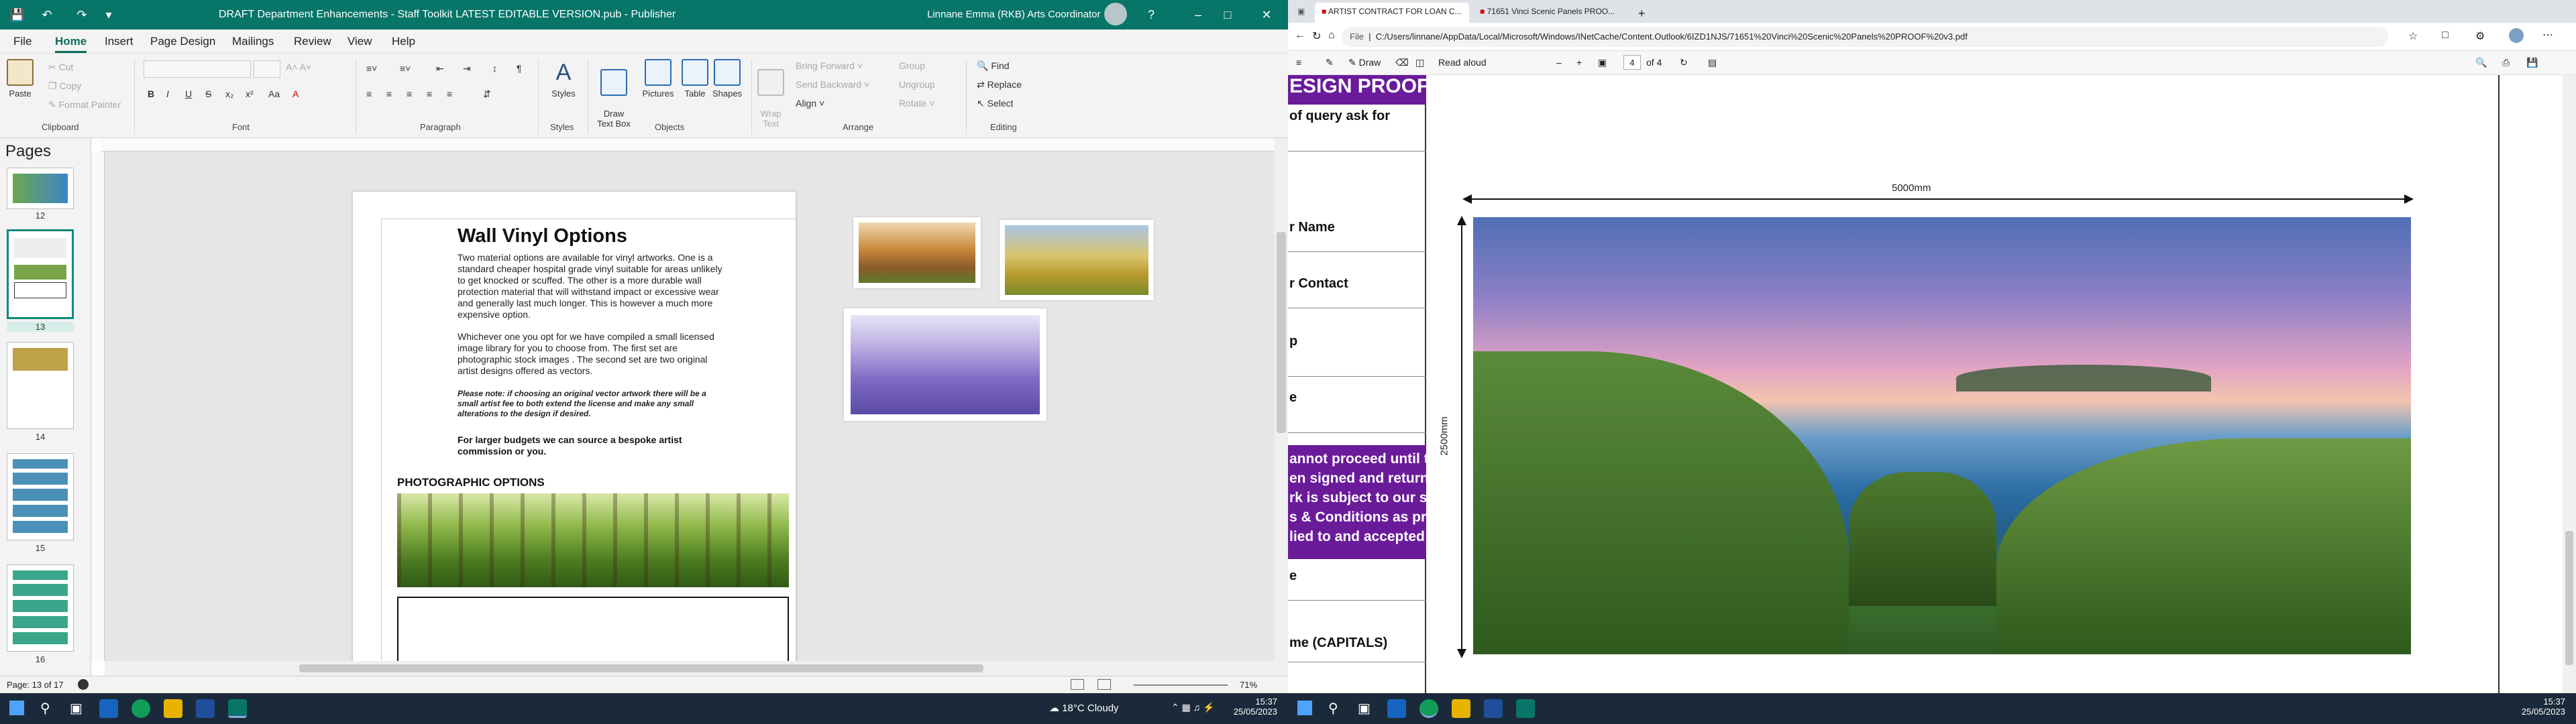 Image resolution: width=2576 pixels, height=724 pixels. Describe the element at coordinates (47, 15) in the screenshot. I see `undo-icon: ↶` at that location.